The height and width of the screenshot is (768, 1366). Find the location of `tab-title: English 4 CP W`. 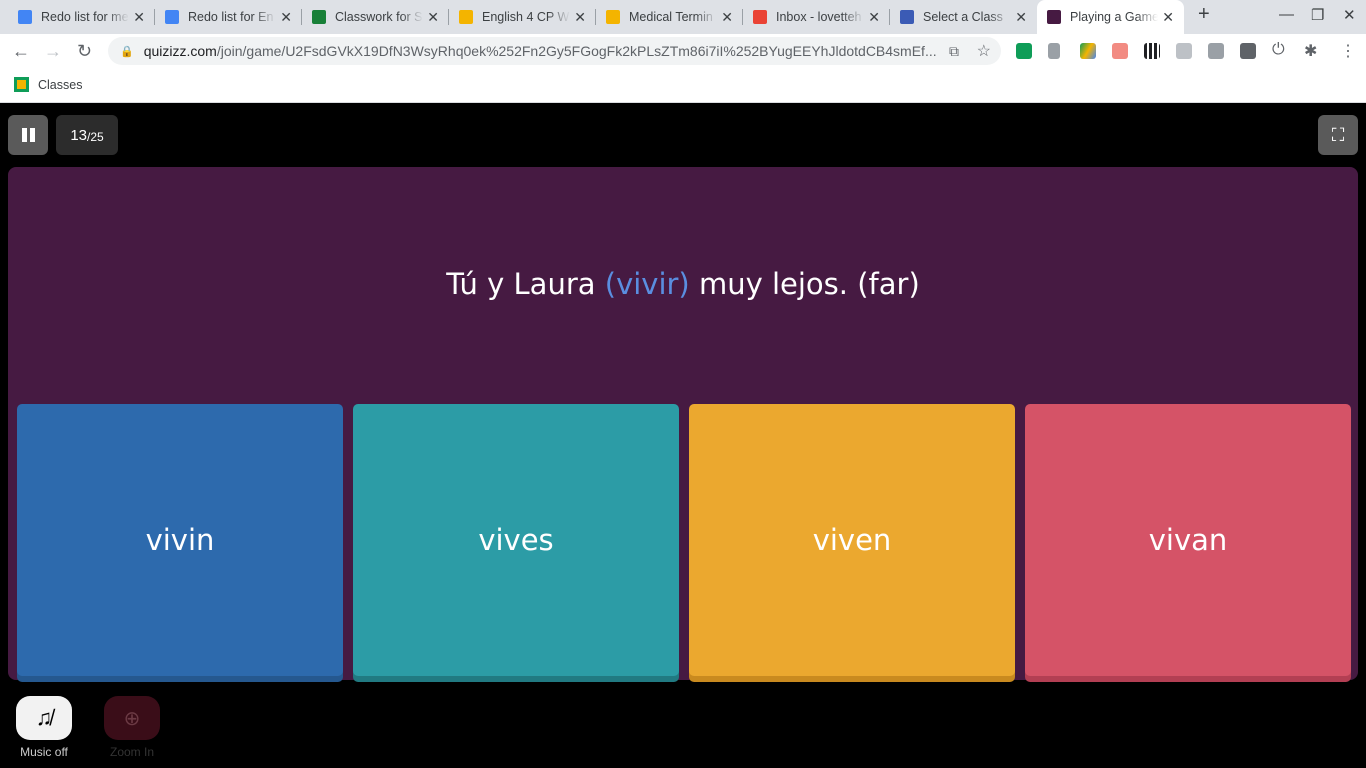

tab-title: English 4 CP W is located at coordinates (526, 17).